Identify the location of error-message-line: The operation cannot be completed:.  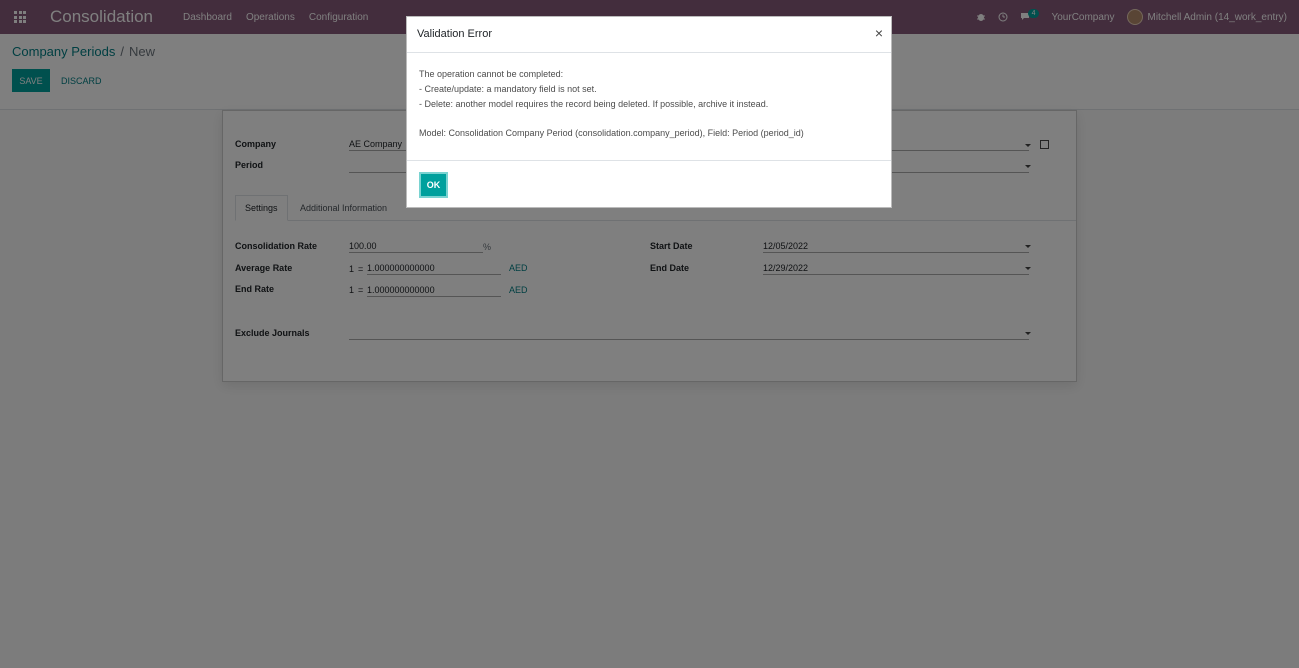
(491, 74).